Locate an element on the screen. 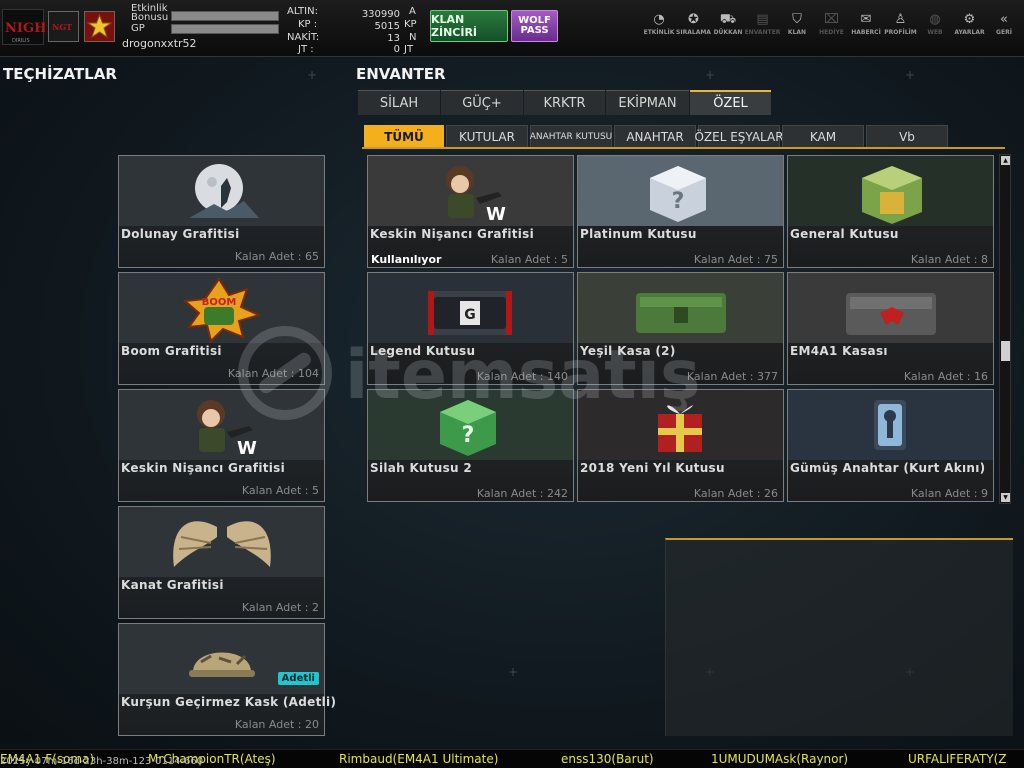 This screenshot has width=1024, height=768. item-qty: Kalan Adet : 5 is located at coordinates (280, 490).